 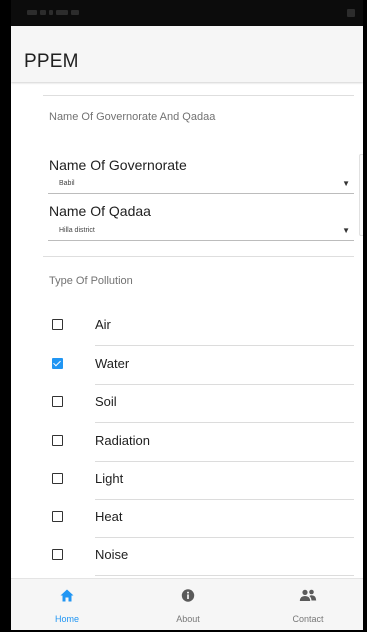 I want to click on home-icon, so click(x=67, y=598).